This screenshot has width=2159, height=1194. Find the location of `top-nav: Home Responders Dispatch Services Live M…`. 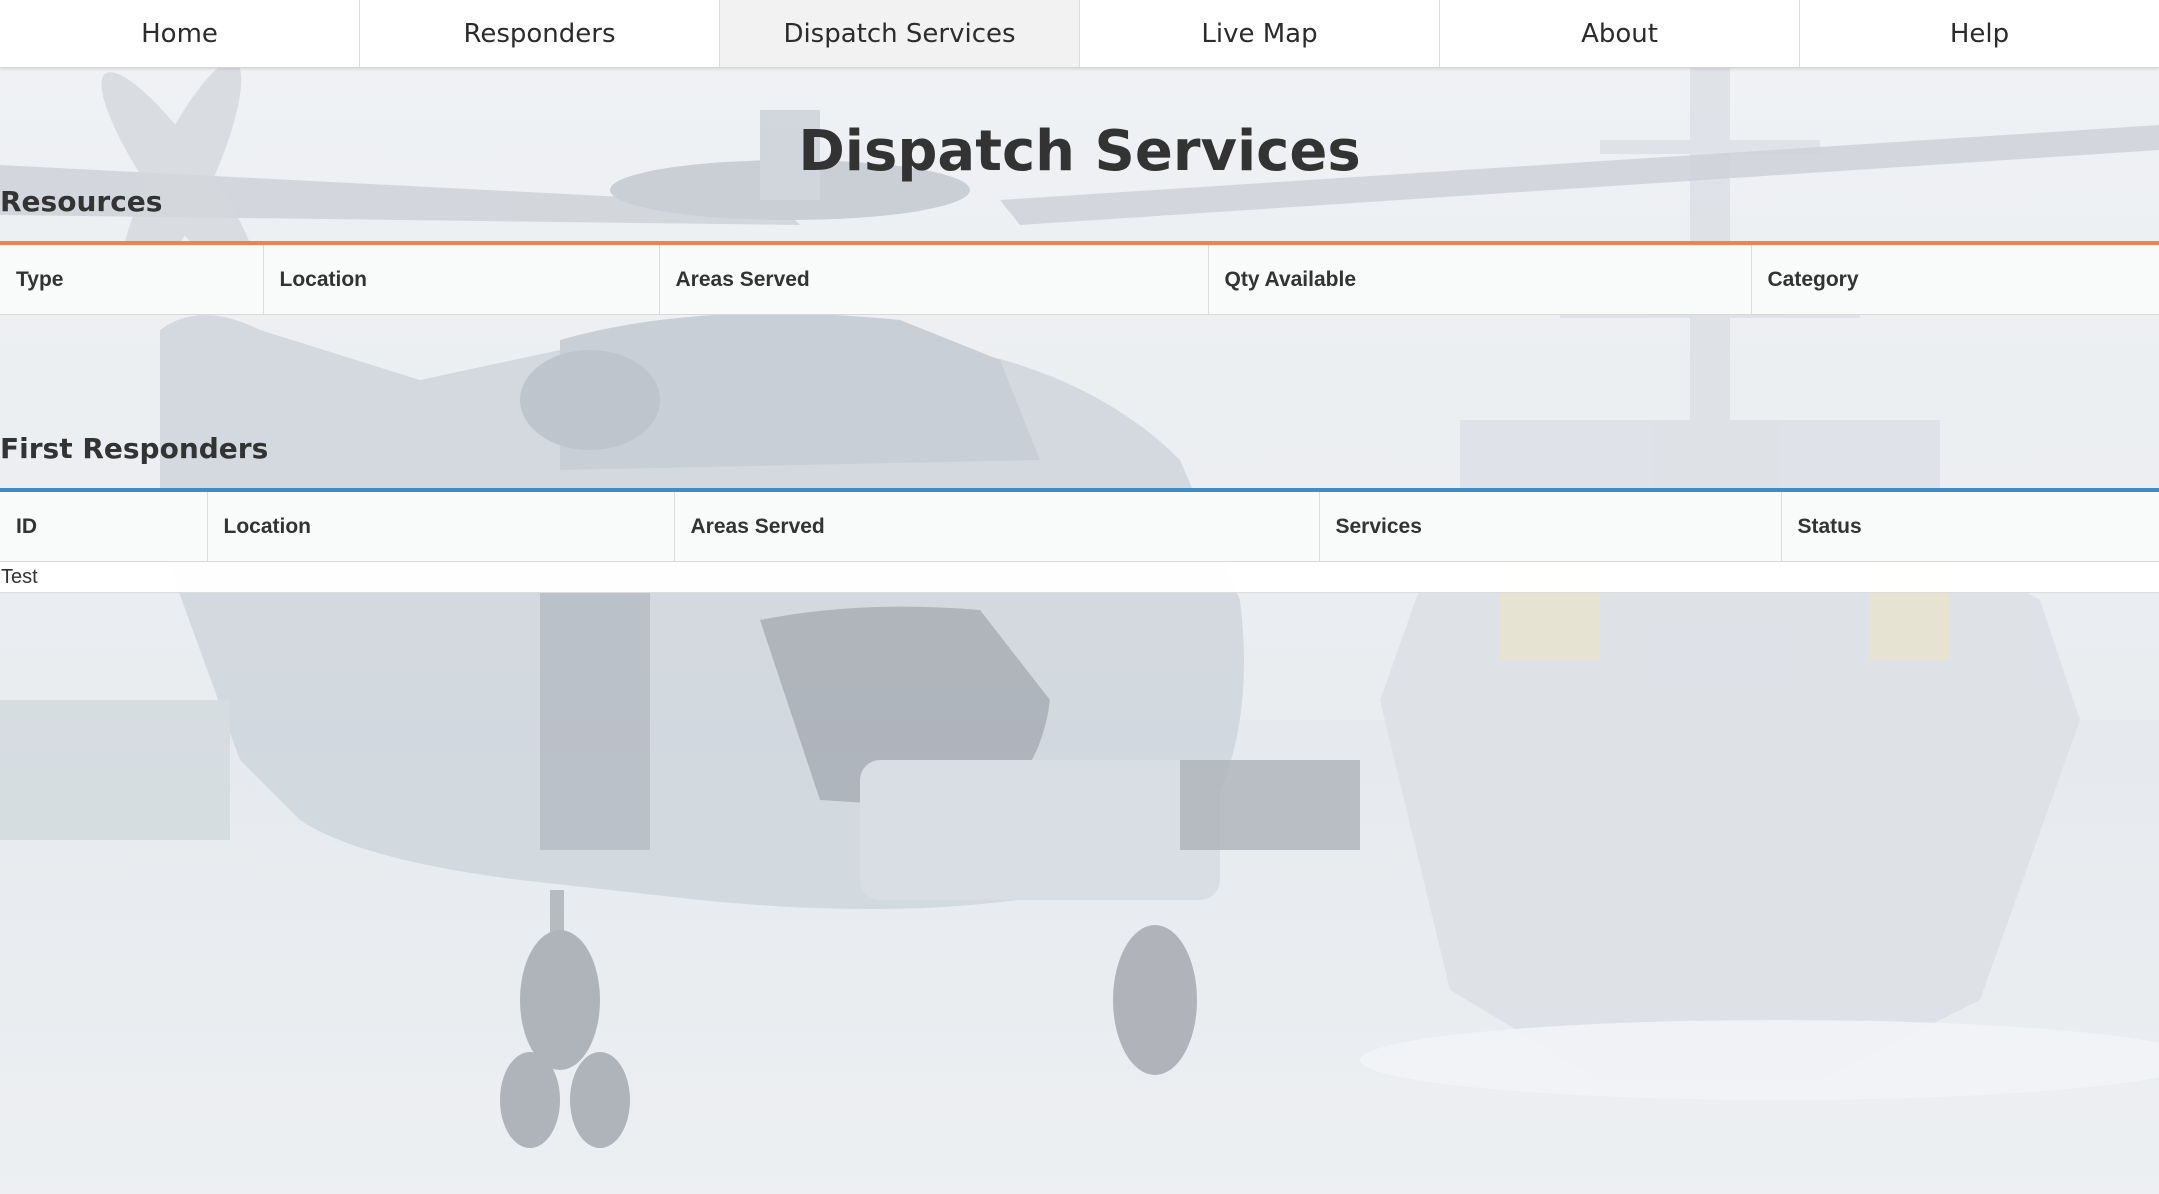

top-nav: Home Responders Dispatch Services Live M… is located at coordinates (1079, 34).